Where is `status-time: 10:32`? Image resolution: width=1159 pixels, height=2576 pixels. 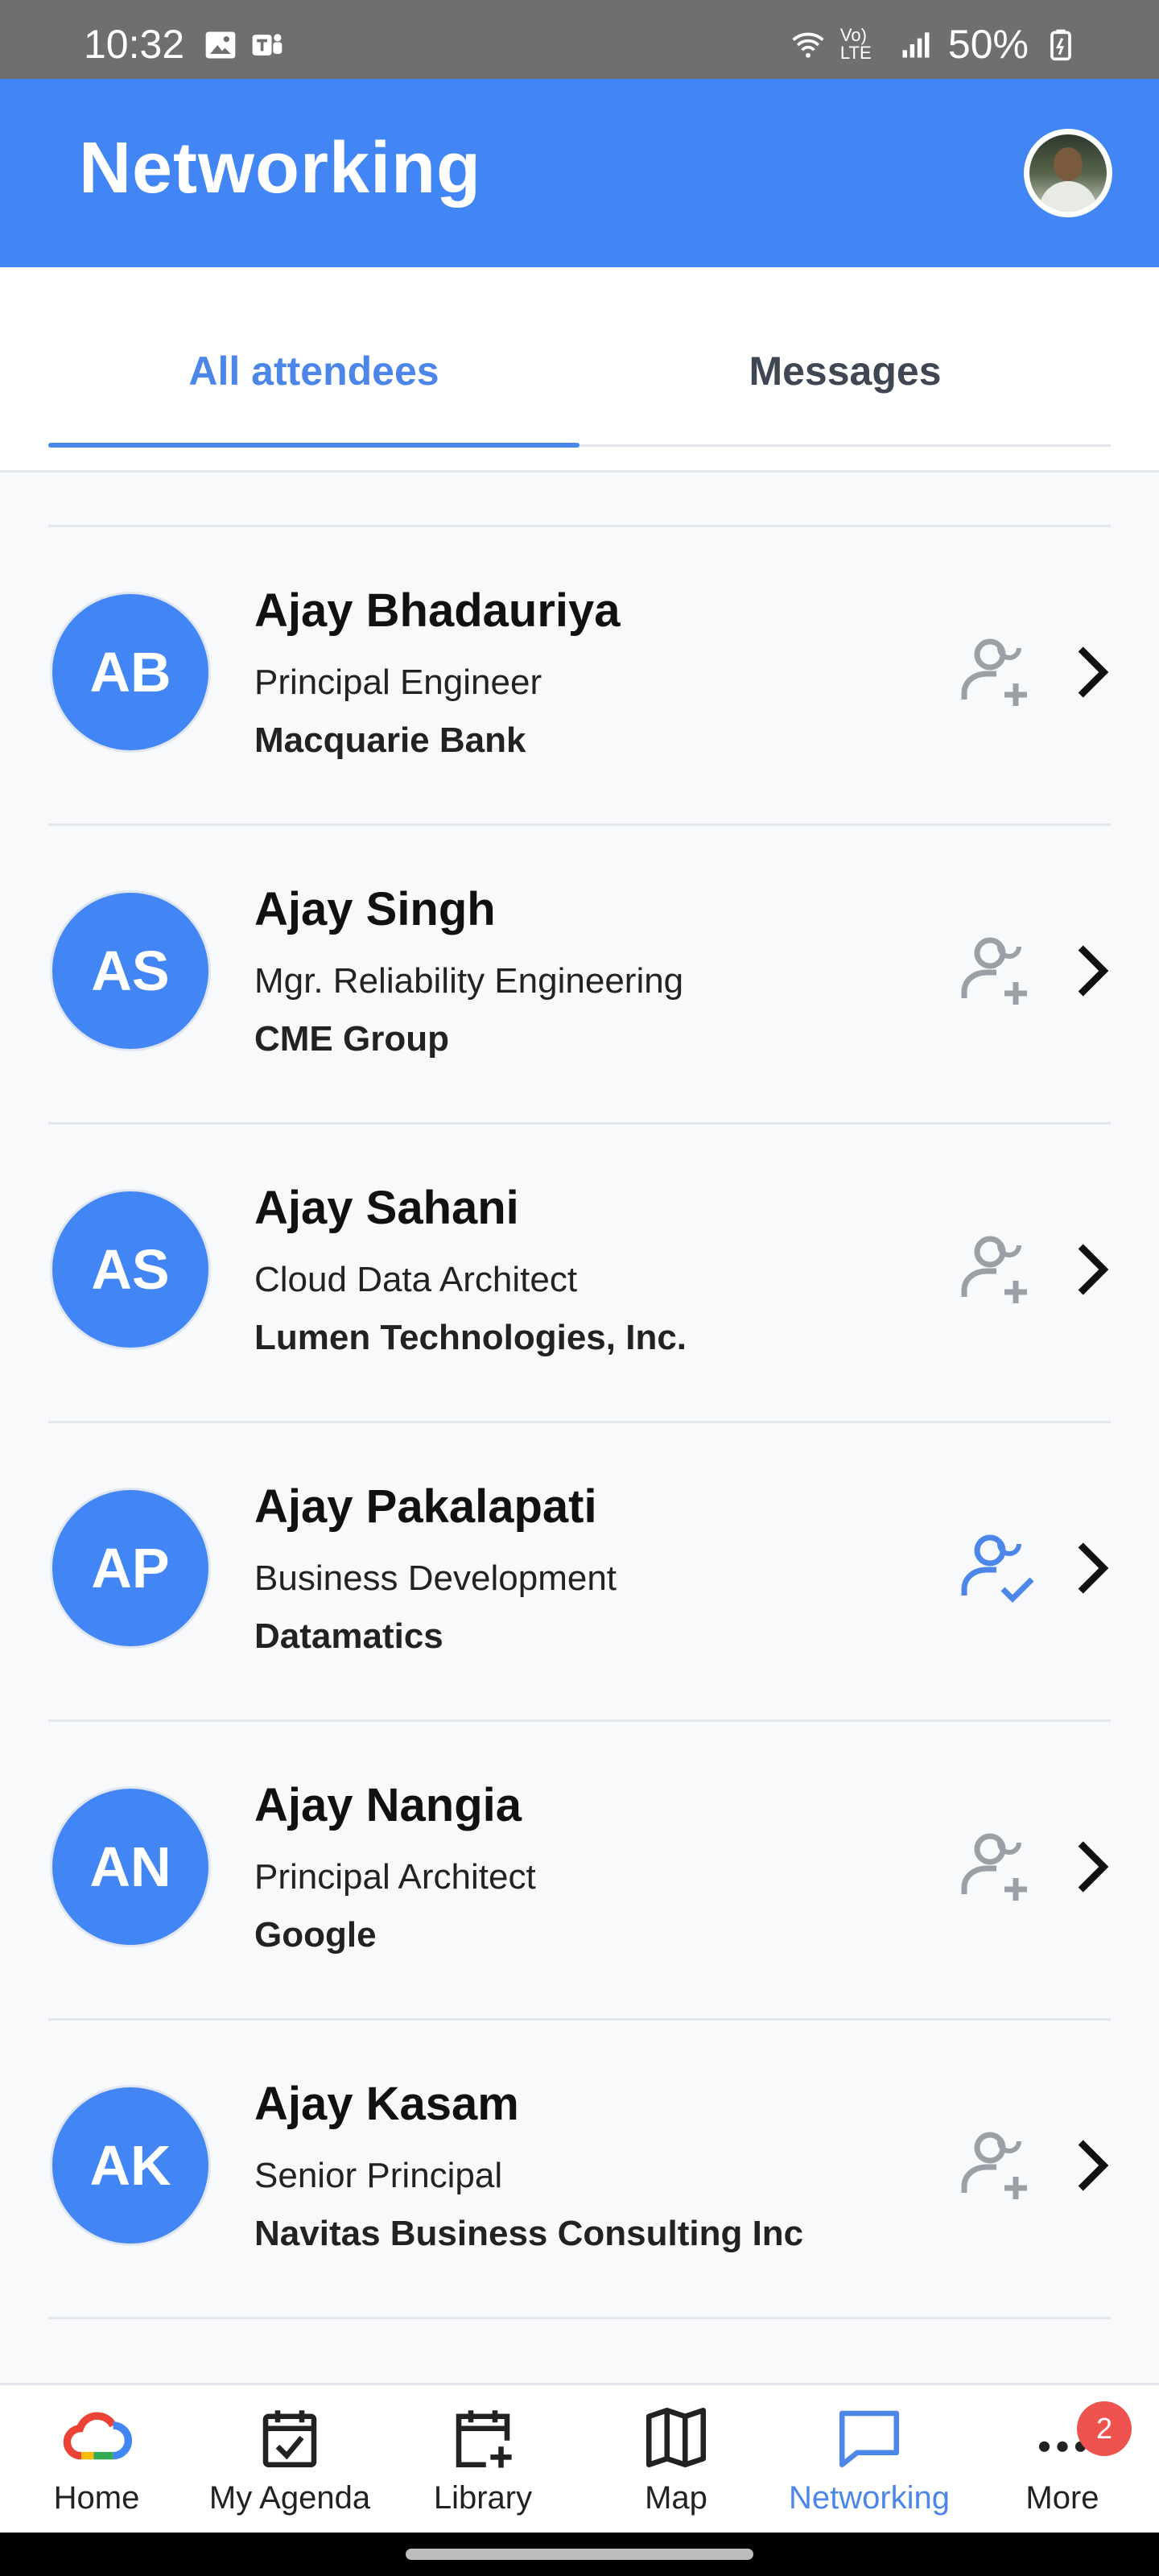 status-time: 10:32 is located at coordinates (134, 44).